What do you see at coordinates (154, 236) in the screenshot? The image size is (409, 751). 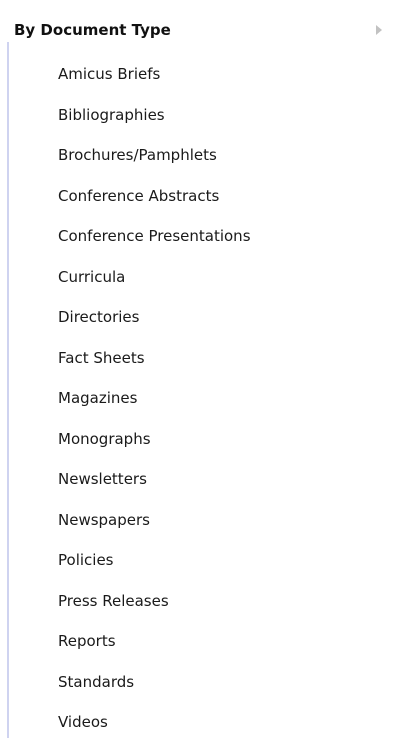 I see `list-item-label: Conference Presentations` at bounding box center [154, 236].